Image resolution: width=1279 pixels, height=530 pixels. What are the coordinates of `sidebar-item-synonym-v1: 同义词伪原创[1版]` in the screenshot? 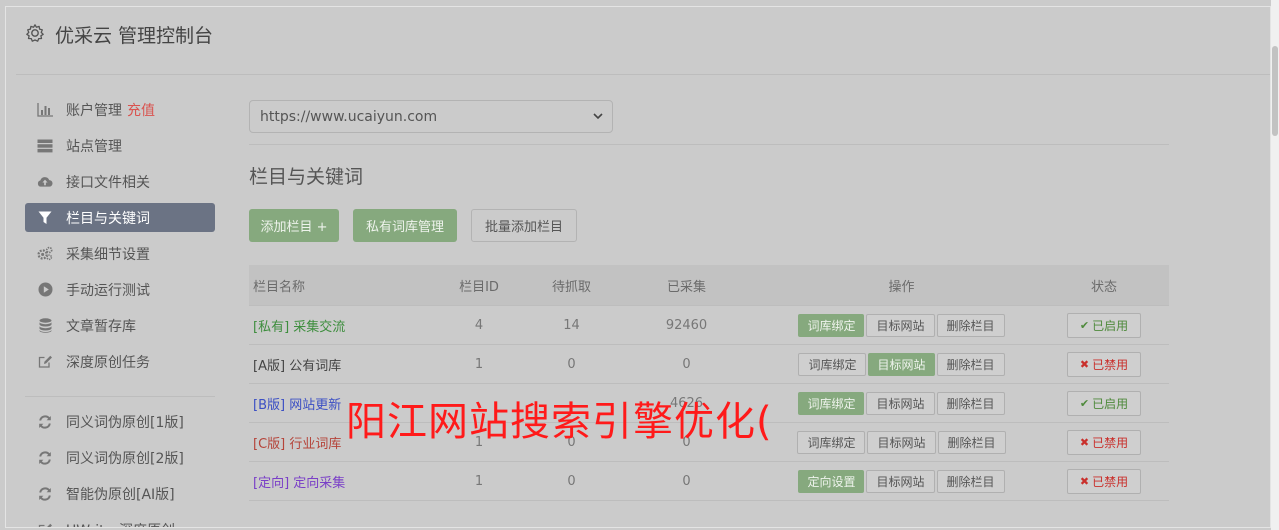 It's located at (120, 421).